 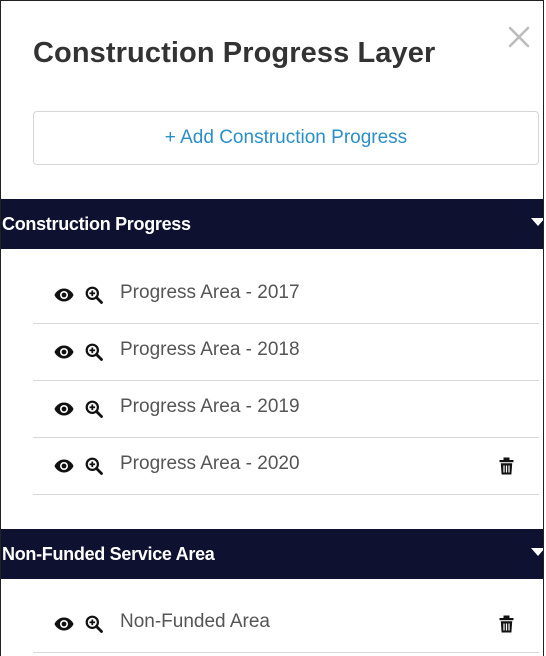 What do you see at coordinates (210, 292) in the screenshot?
I see `layer-label: Progress Area - 2017` at bounding box center [210, 292].